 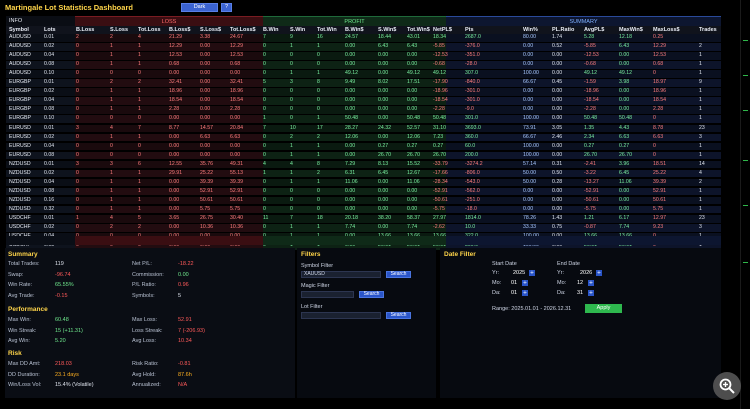 What do you see at coordinates (119, 30) in the screenshot?
I see `column-header: S.Loss` at bounding box center [119, 30].